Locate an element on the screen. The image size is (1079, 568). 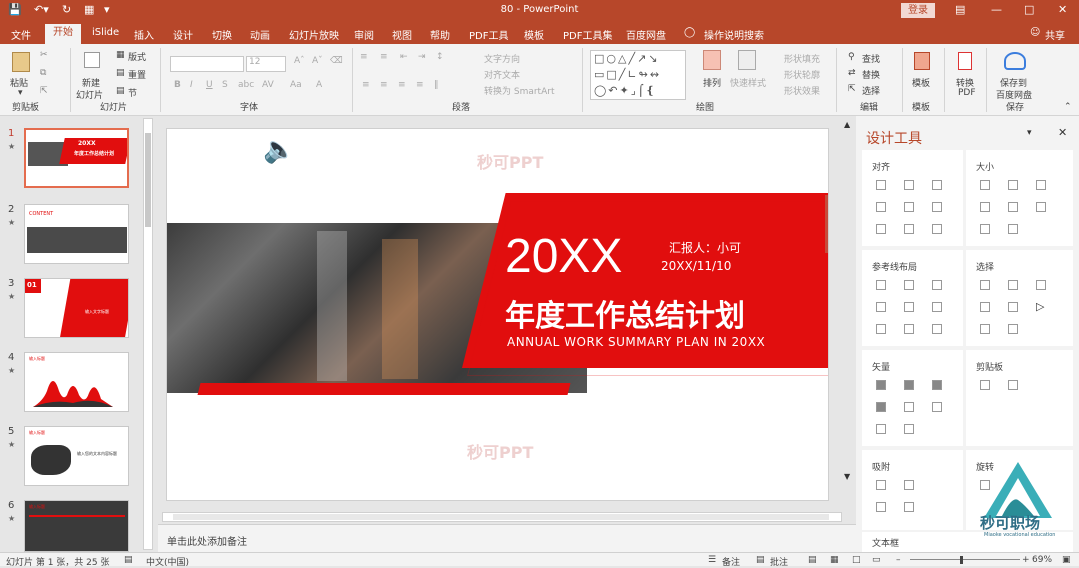
section-button: 节 is located at coordinates (132, 92).